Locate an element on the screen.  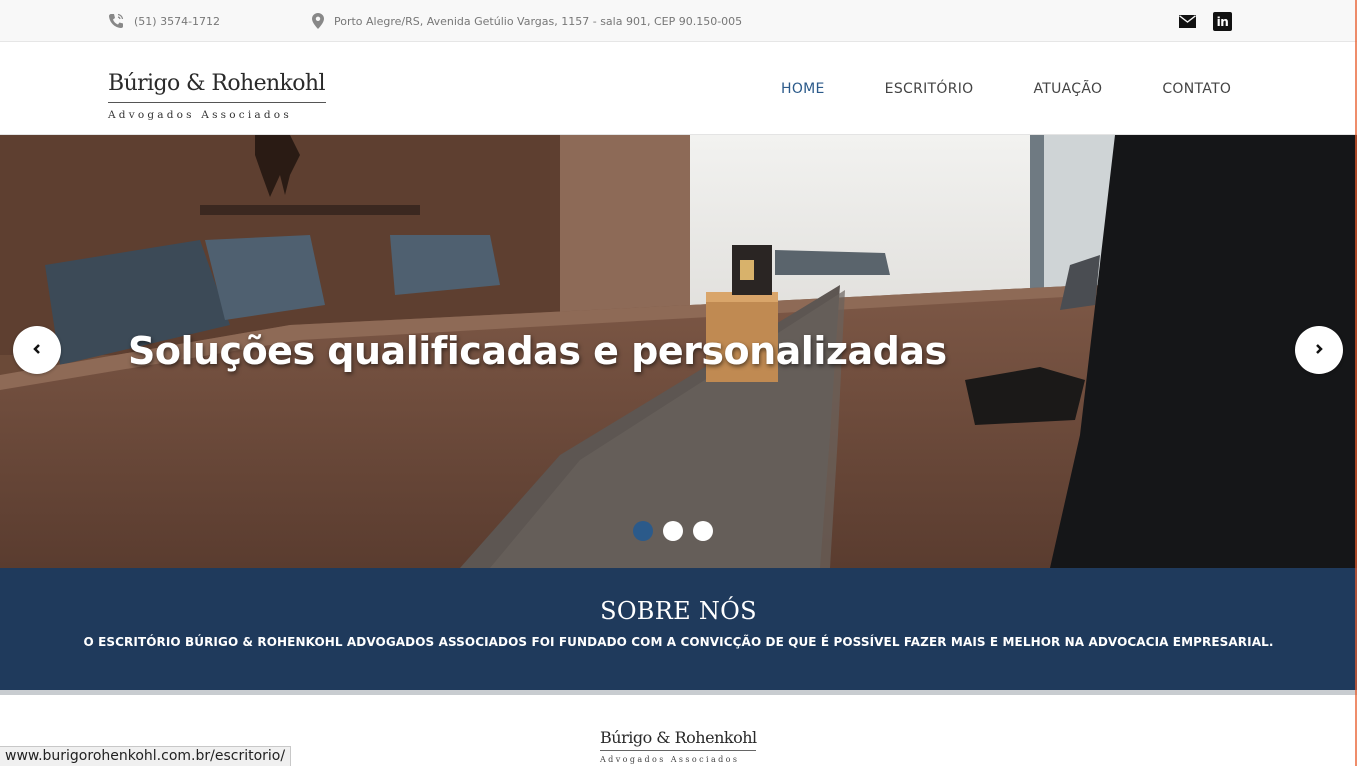
slider-pagination is located at coordinates (673, 531).